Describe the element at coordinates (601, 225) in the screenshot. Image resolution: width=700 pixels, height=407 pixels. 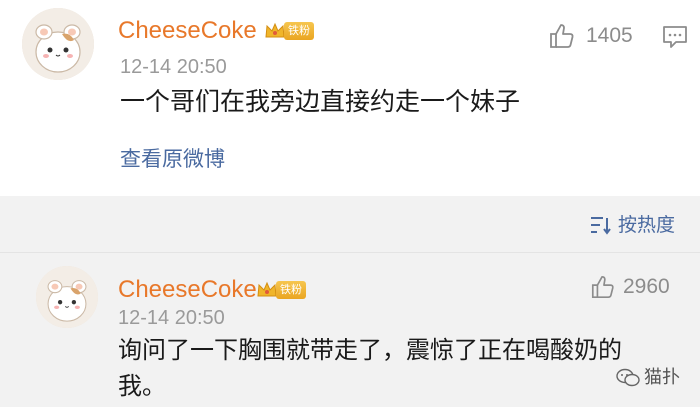
I see `sort-icon` at that location.